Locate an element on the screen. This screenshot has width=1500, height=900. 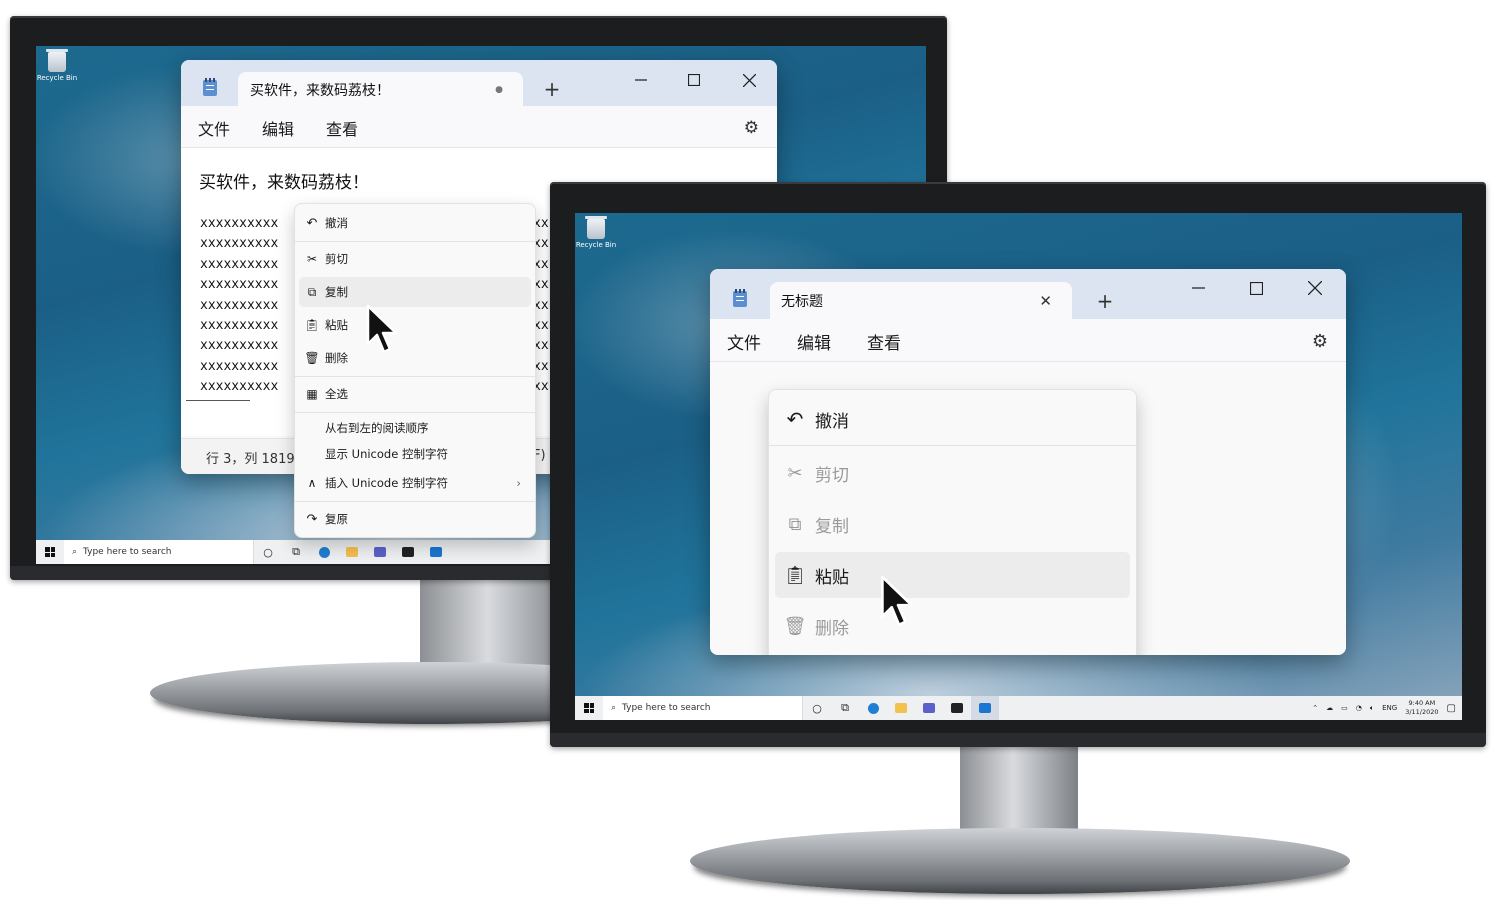
menu-item-copy: ⧉ 复制 is located at coordinates (415, 292).